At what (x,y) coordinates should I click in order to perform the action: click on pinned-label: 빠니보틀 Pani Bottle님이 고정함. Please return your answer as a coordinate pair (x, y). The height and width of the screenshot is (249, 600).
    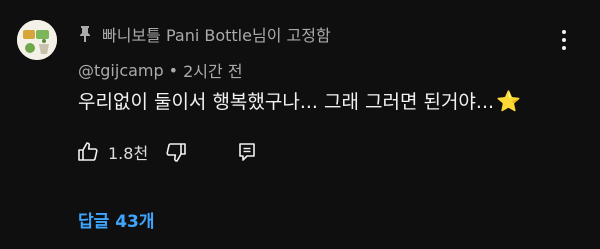
    Looking at the image, I should click on (216, 35).